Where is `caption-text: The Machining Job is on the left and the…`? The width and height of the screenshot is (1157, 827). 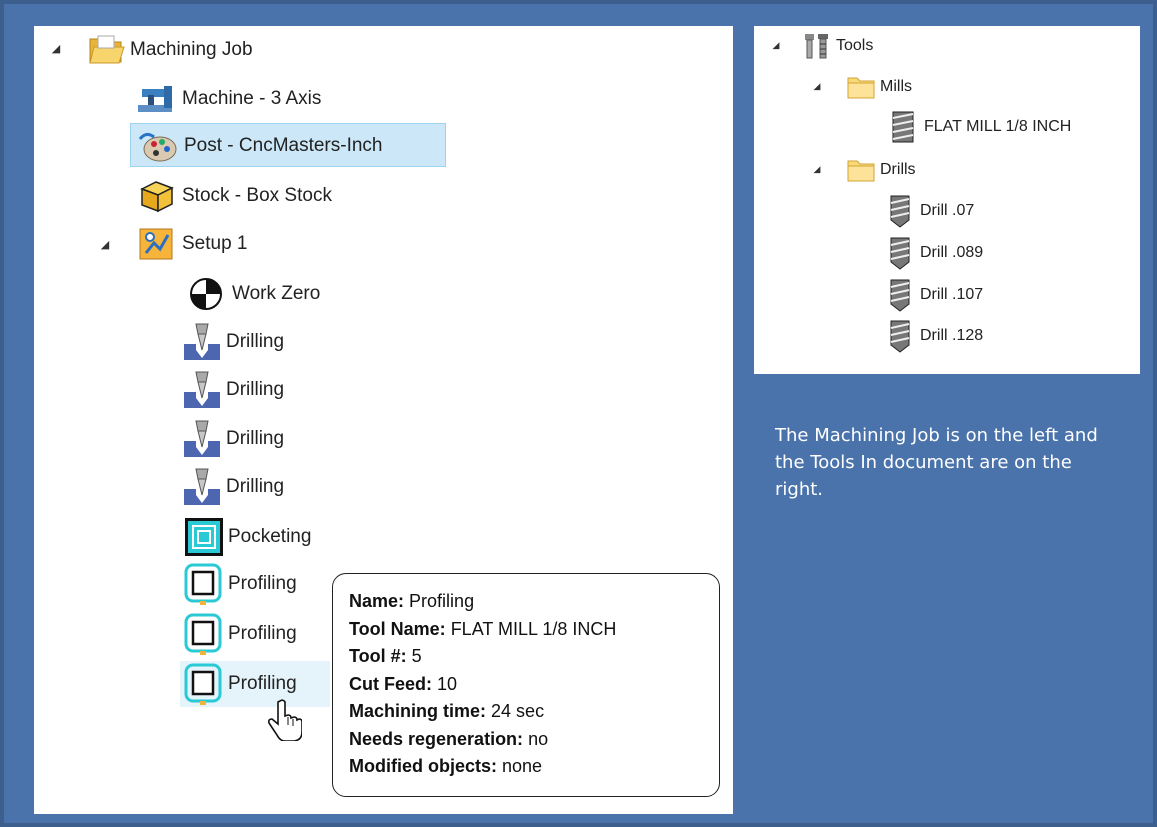
caption-text: The Machining Job is on the left and the… is located at coordinates (936, 462).